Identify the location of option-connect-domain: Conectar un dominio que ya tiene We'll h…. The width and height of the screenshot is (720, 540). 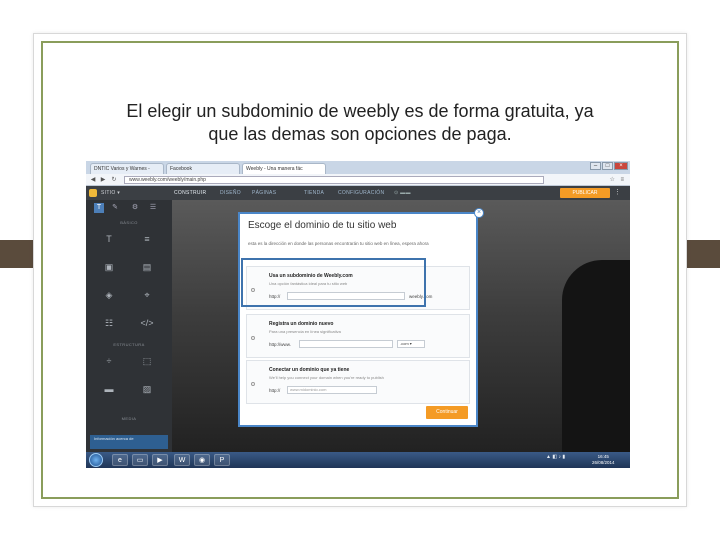
(358, 382).